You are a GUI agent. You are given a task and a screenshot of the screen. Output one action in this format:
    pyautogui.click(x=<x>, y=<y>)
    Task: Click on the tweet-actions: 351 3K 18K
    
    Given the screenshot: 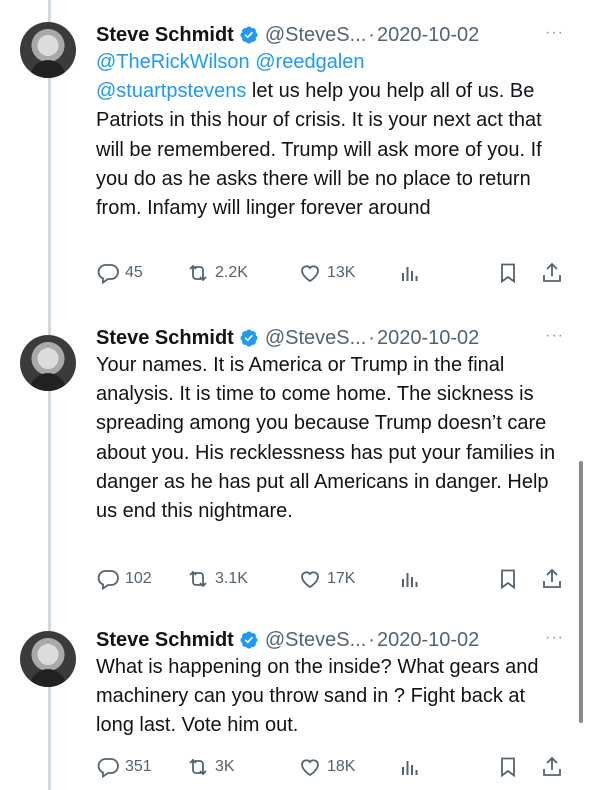 What is the action you would take?
    pyautogui.click(x=336, y=767)
    